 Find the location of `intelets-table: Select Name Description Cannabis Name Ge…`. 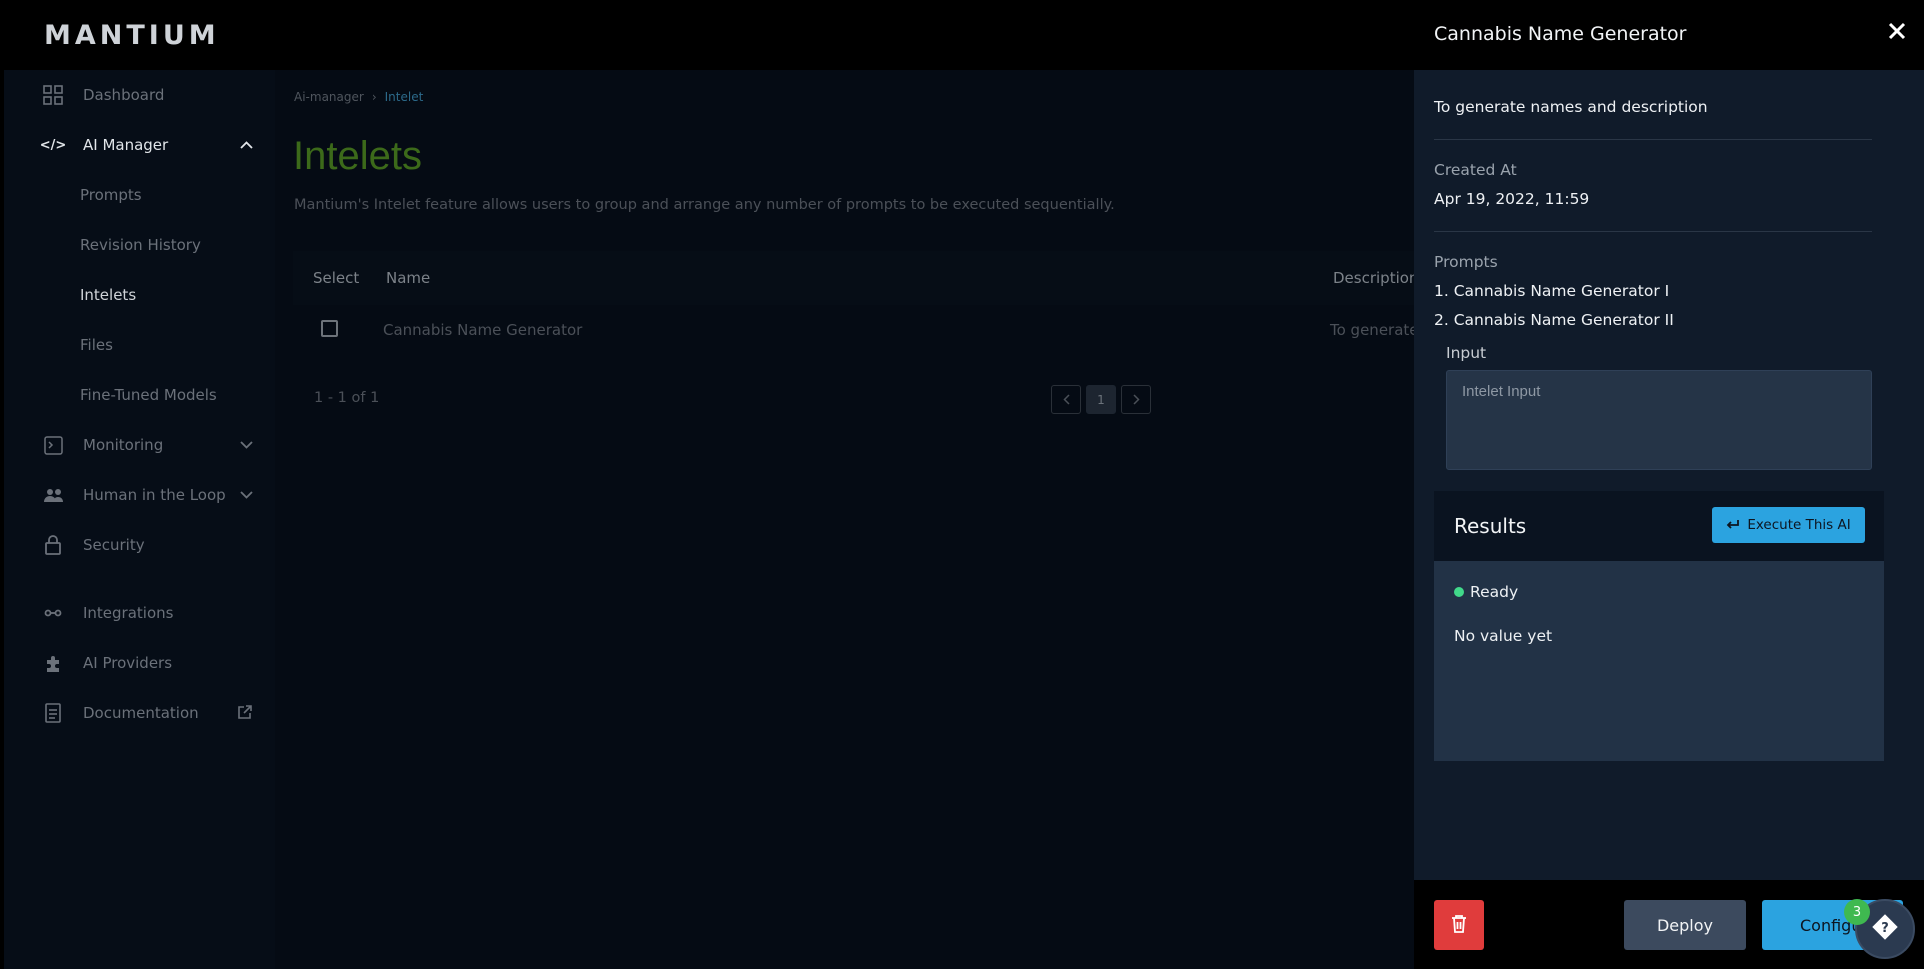

intelets-table: Select Name Description Cannabis Name Ge… is located at coordinates (867, 304).